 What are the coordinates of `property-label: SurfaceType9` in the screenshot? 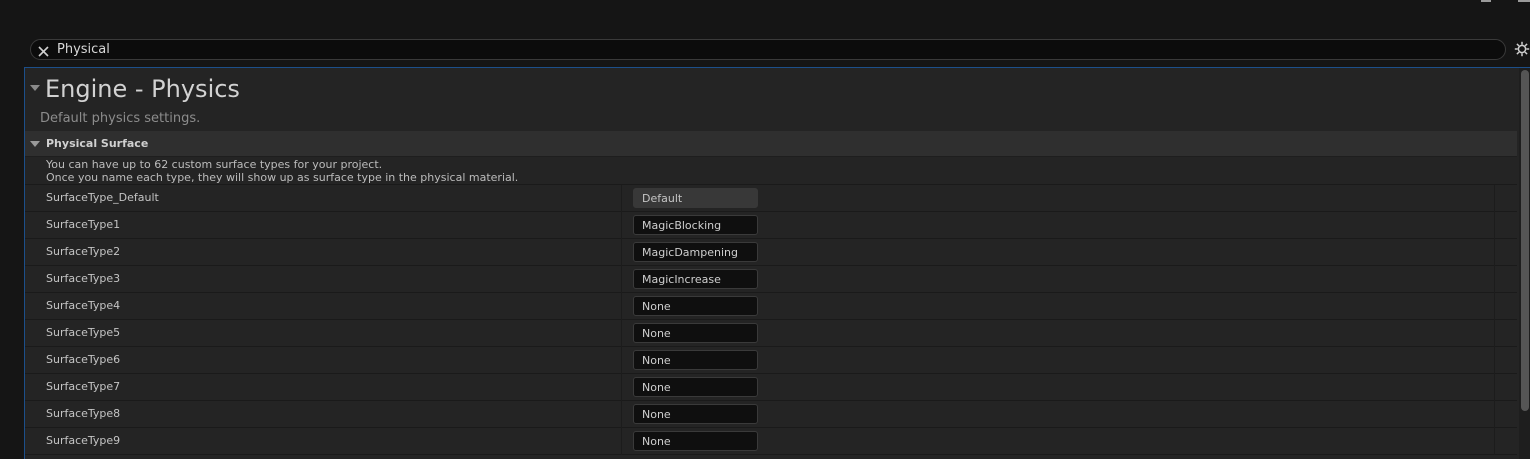 It's located at (83, 440).